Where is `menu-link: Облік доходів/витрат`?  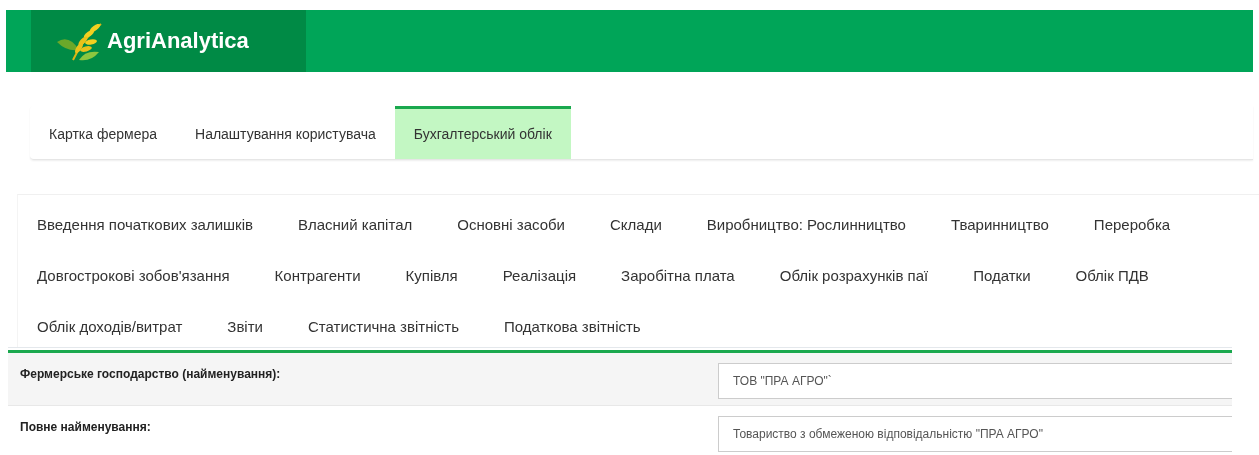
menu-link: Облік доходів/витрат is located at coordinates (110, 327).